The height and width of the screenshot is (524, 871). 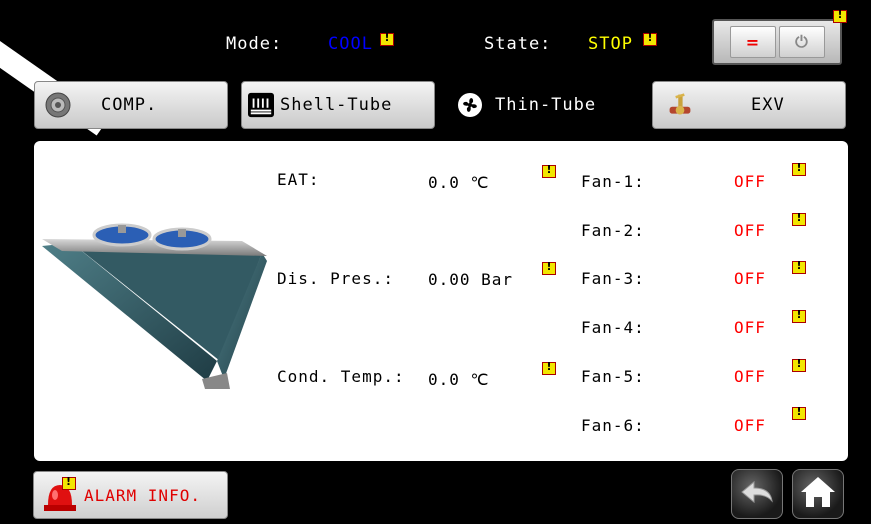 I want to click on dis-pres-value: 0.00 Bar, so click(x=471, y=279).